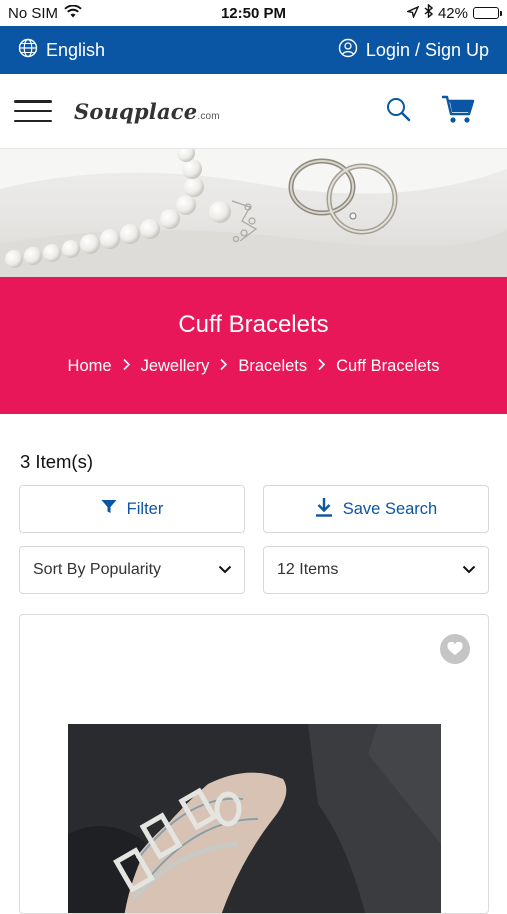 The width and height of the screenshot is (507, 914). I want to click on site-header: Souqplace.com, so click(253, 111).